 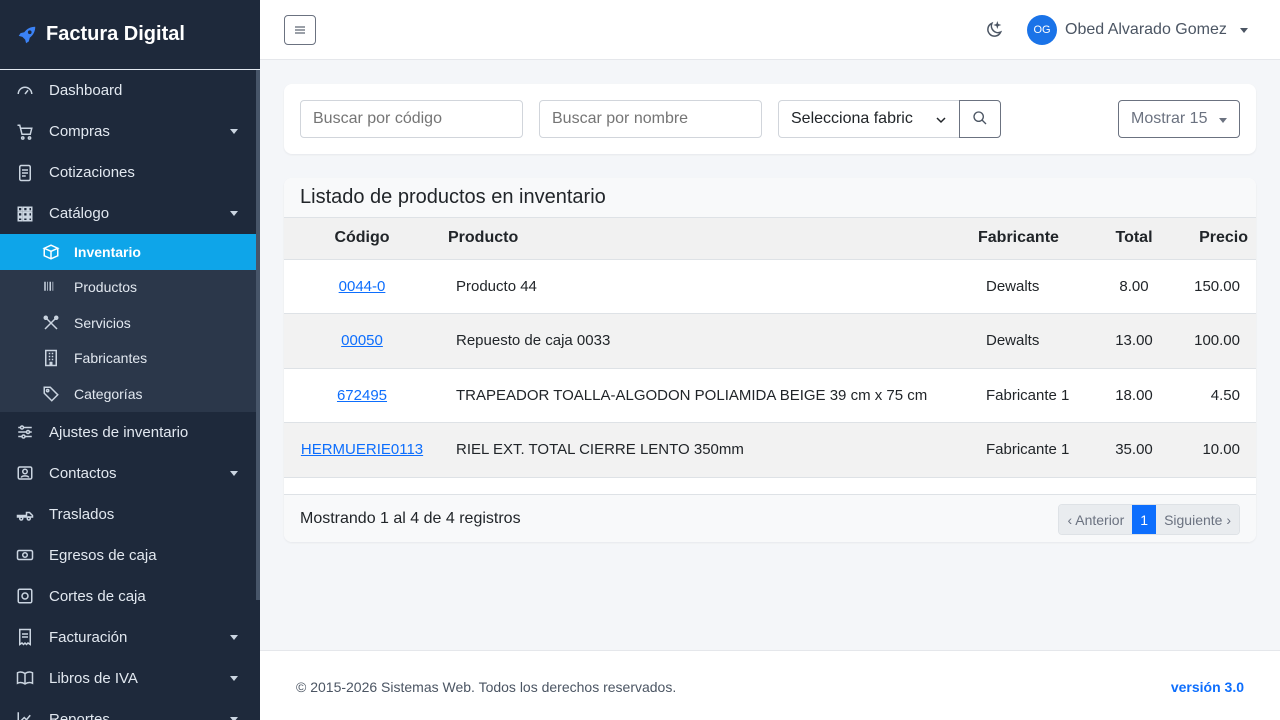 I want to click on table-header-row: Código Producto Fabricante Total Precio, so click(x=770, y=239).